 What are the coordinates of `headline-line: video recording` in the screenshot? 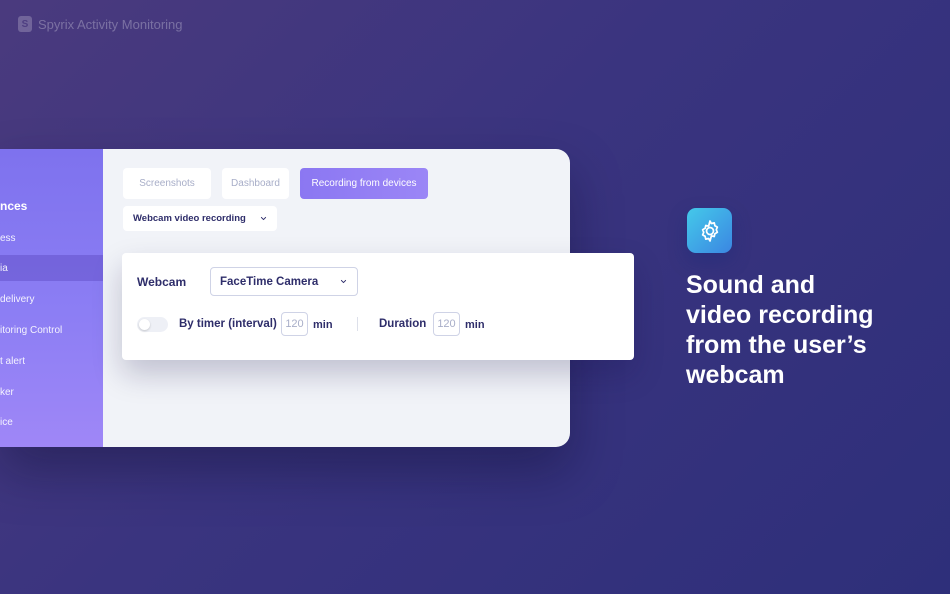 It's located at (780, 315).